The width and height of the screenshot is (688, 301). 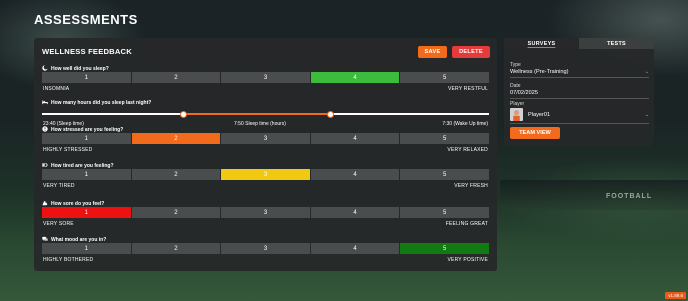 I want to click on date-value: 07/02/2025, so click(x=524, y=93).